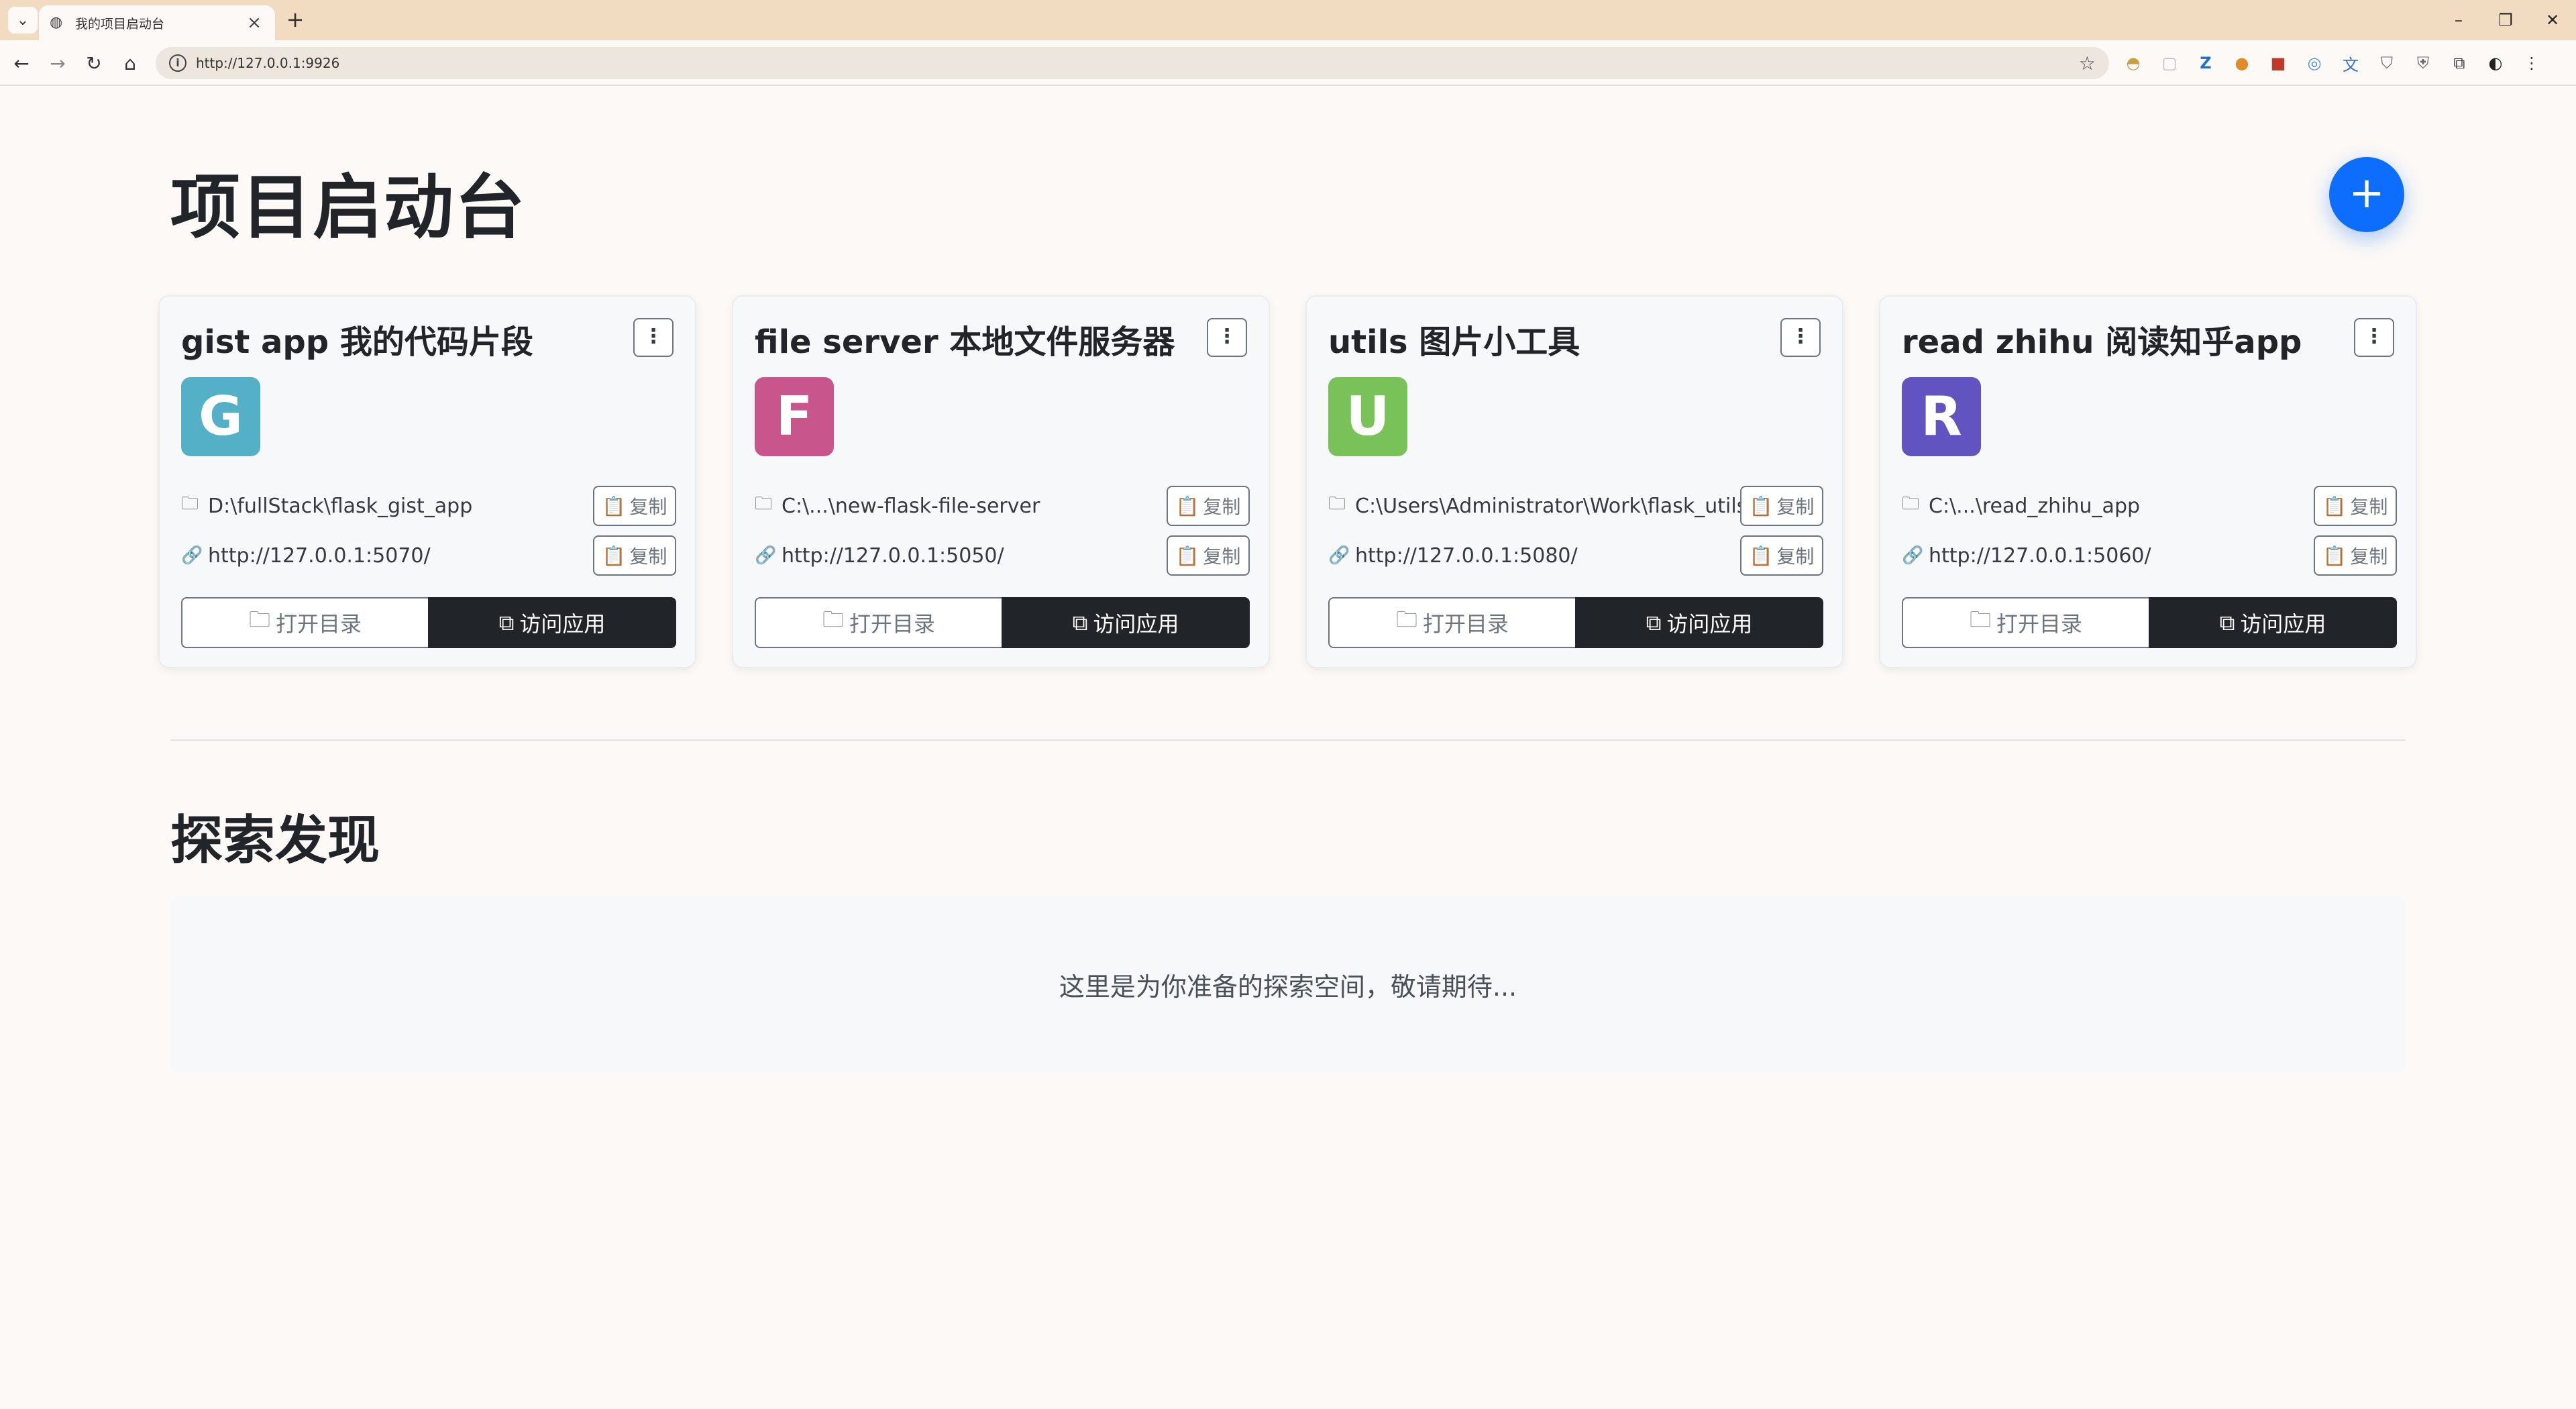 The image size is (2576, 1409). What do you see at coordinates (2169, 63) in the screenshot?
I see `extension-icon-2: ▢` at bounding box center [2169, 63].